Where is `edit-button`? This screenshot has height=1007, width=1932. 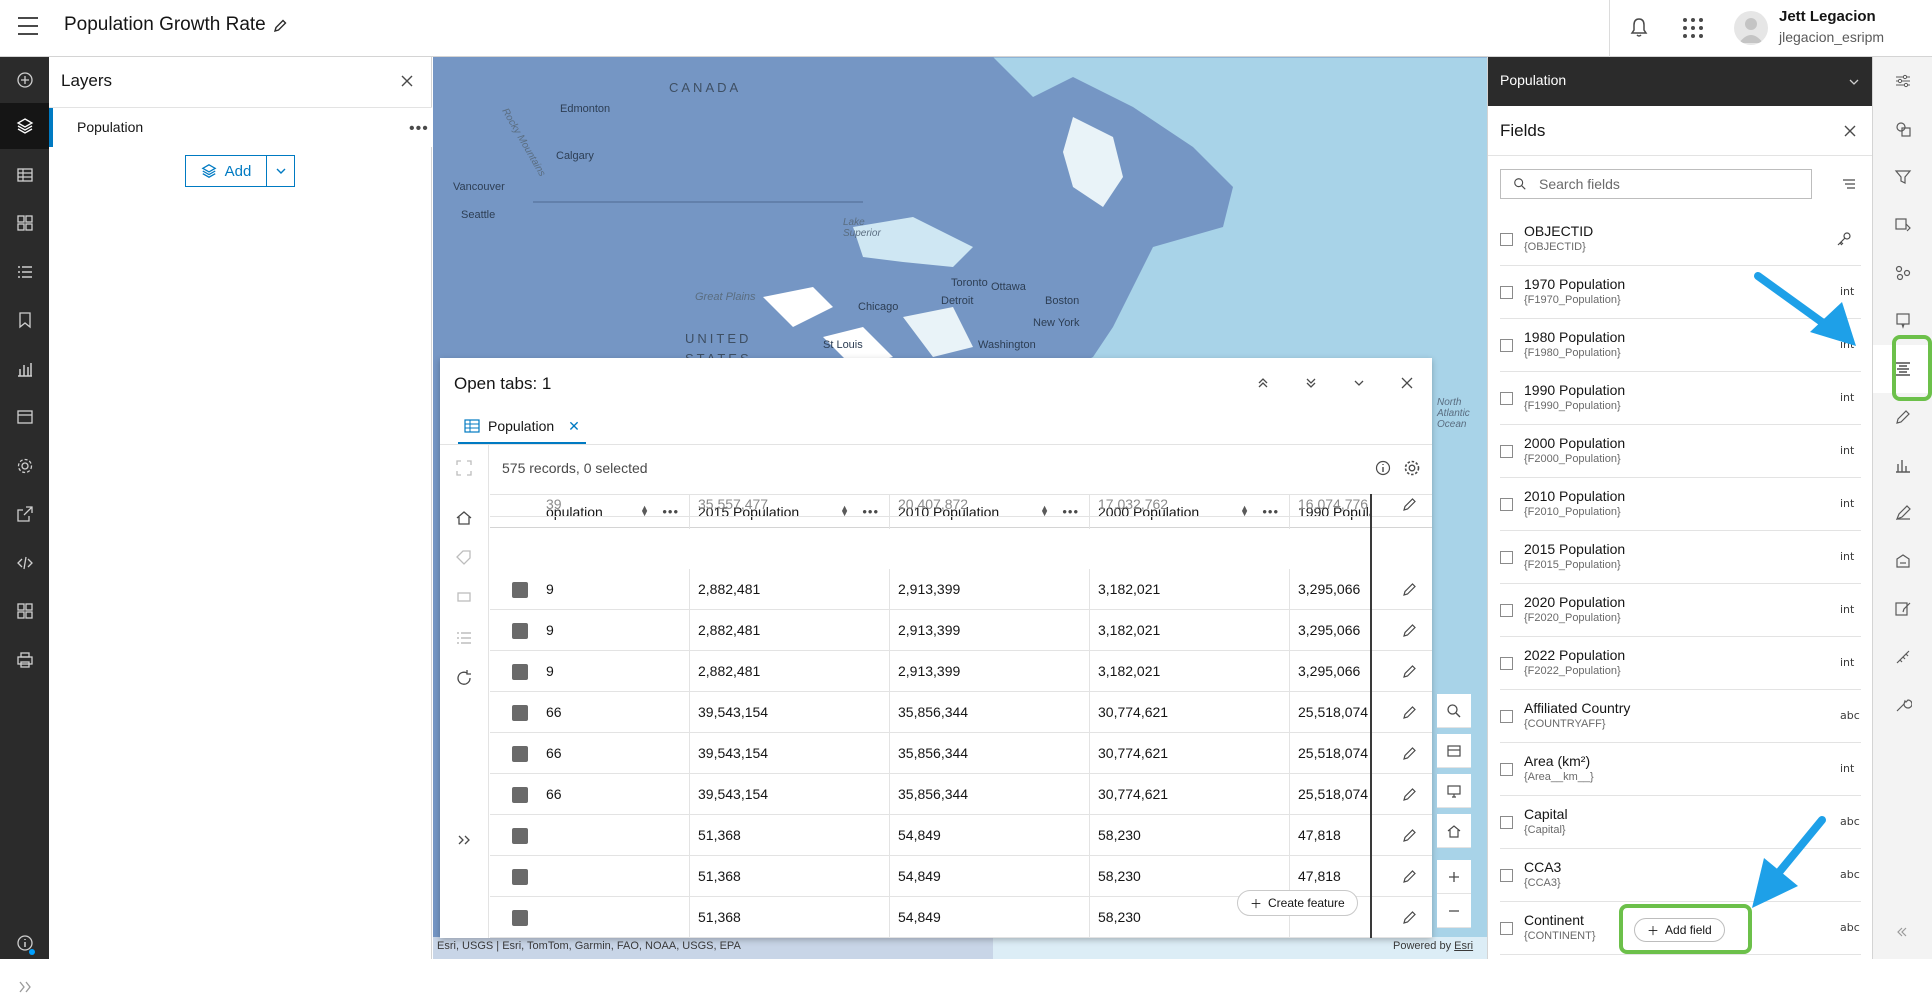 edit-button is located at coordinates (1902, 609).